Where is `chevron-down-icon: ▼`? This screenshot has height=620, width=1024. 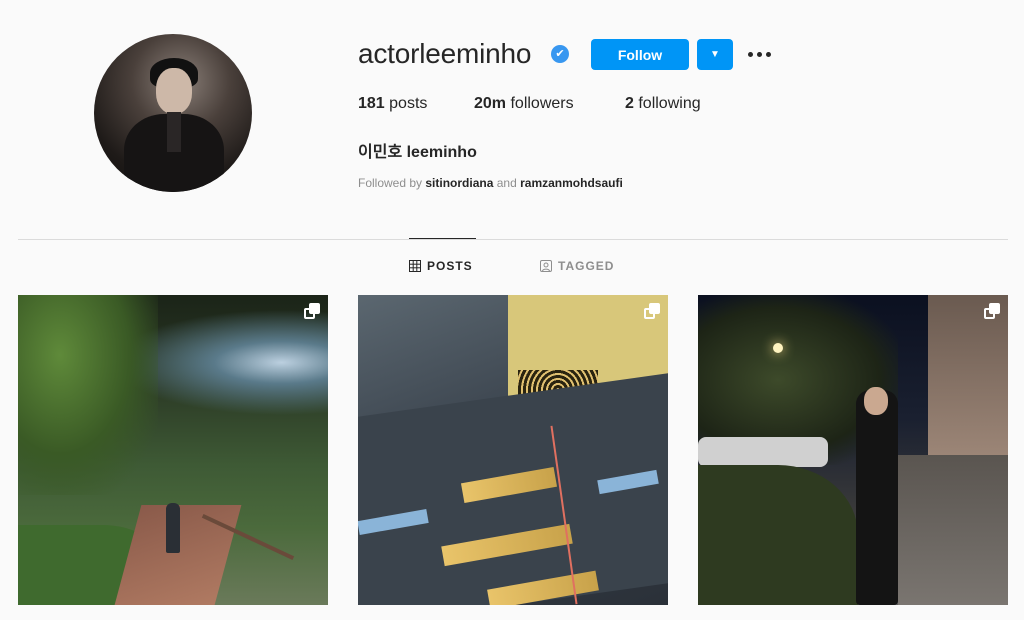
chevron-down-icon: ▼ is located at coordinates (715, 54).